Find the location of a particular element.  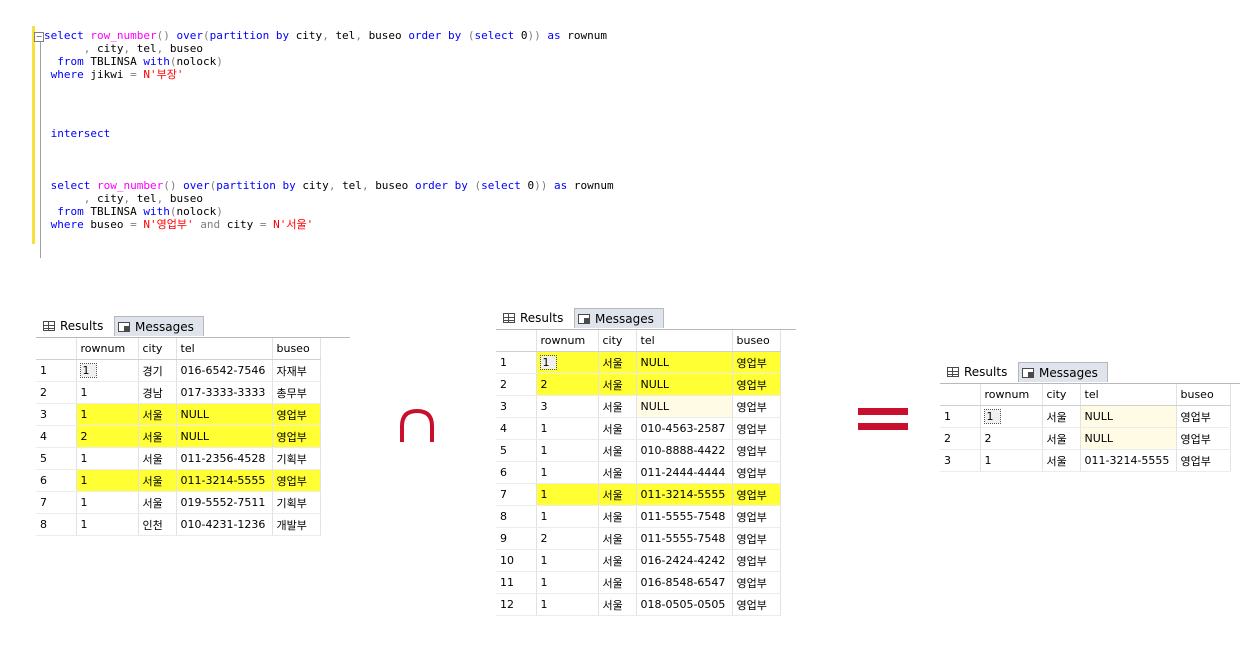

table-row: 7 1 서울 019-5552-7511 기획부 is located at coordinates (178, 502).